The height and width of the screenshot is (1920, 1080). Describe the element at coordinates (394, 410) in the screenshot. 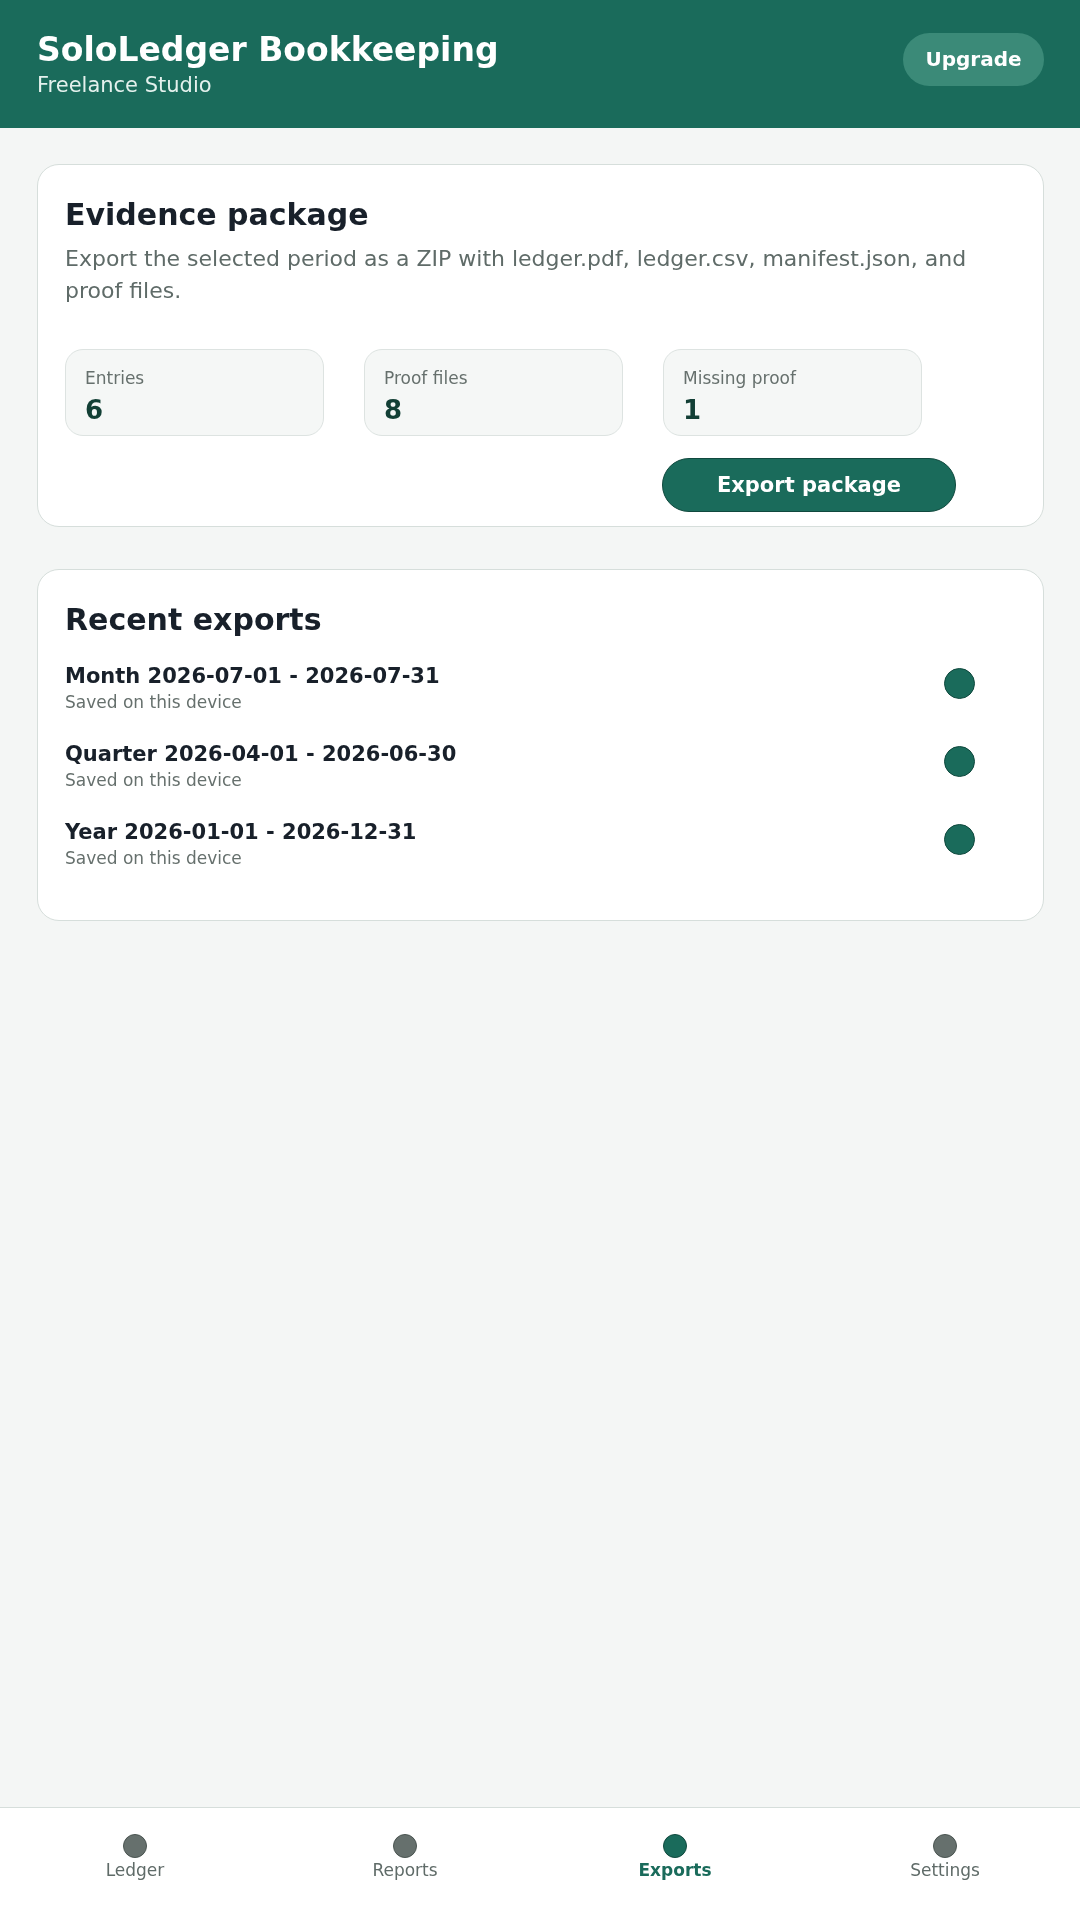

I see `stat-value: 8` at that location.